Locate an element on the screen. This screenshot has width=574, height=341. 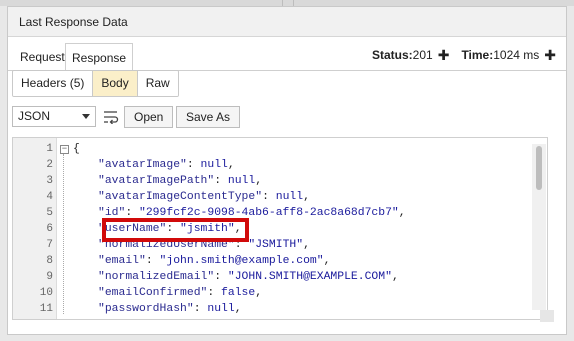
line-number: 11 is located at coordinates (46, 309).